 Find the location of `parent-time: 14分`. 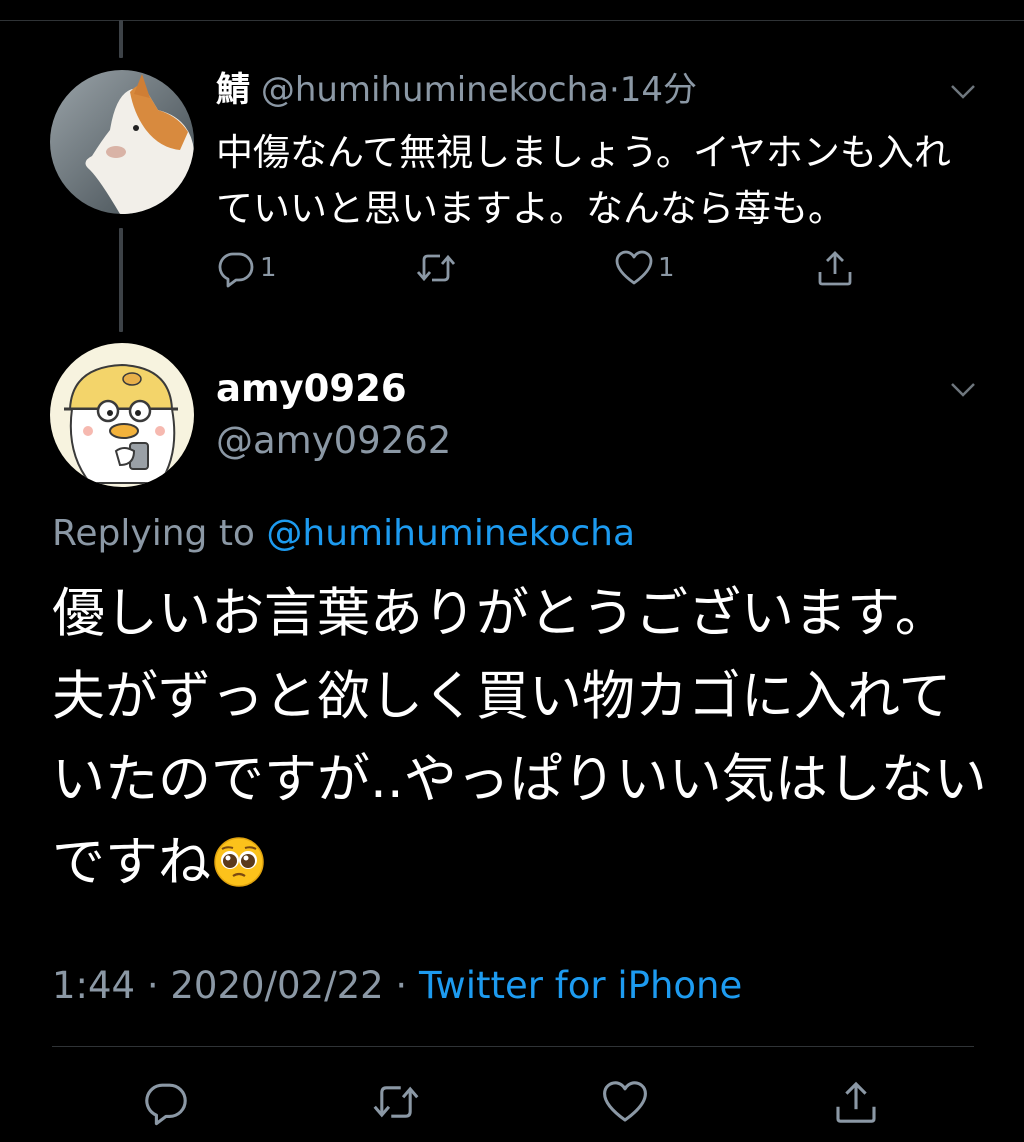

parent-time: 14分 is located at coordinates (658, 90).